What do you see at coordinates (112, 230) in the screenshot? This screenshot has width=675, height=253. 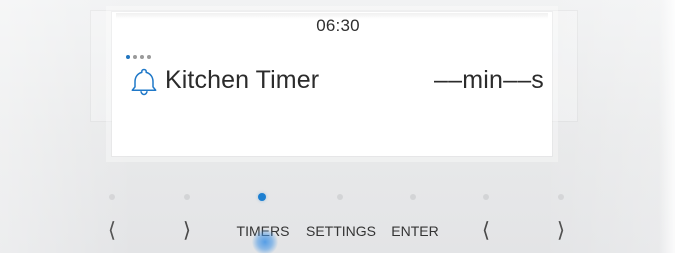 I see `left-arrow-button-1: ⟨` at bounding box center [112, 230].